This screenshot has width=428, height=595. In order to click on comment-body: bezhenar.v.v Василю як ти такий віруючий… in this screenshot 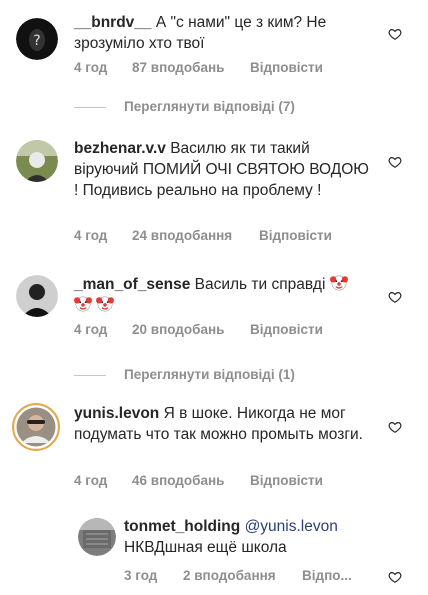, I will do `click(224, 169)`.